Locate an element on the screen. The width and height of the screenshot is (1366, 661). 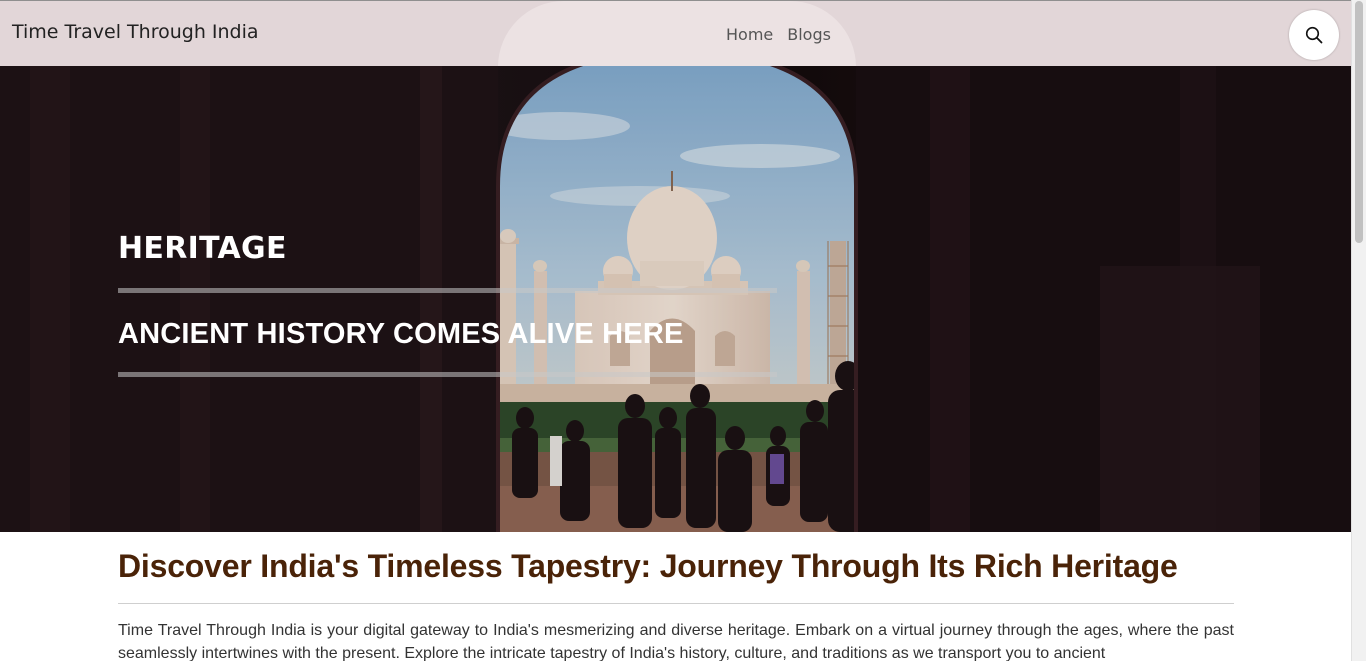
section-divider is located at coordinates (676, 603).